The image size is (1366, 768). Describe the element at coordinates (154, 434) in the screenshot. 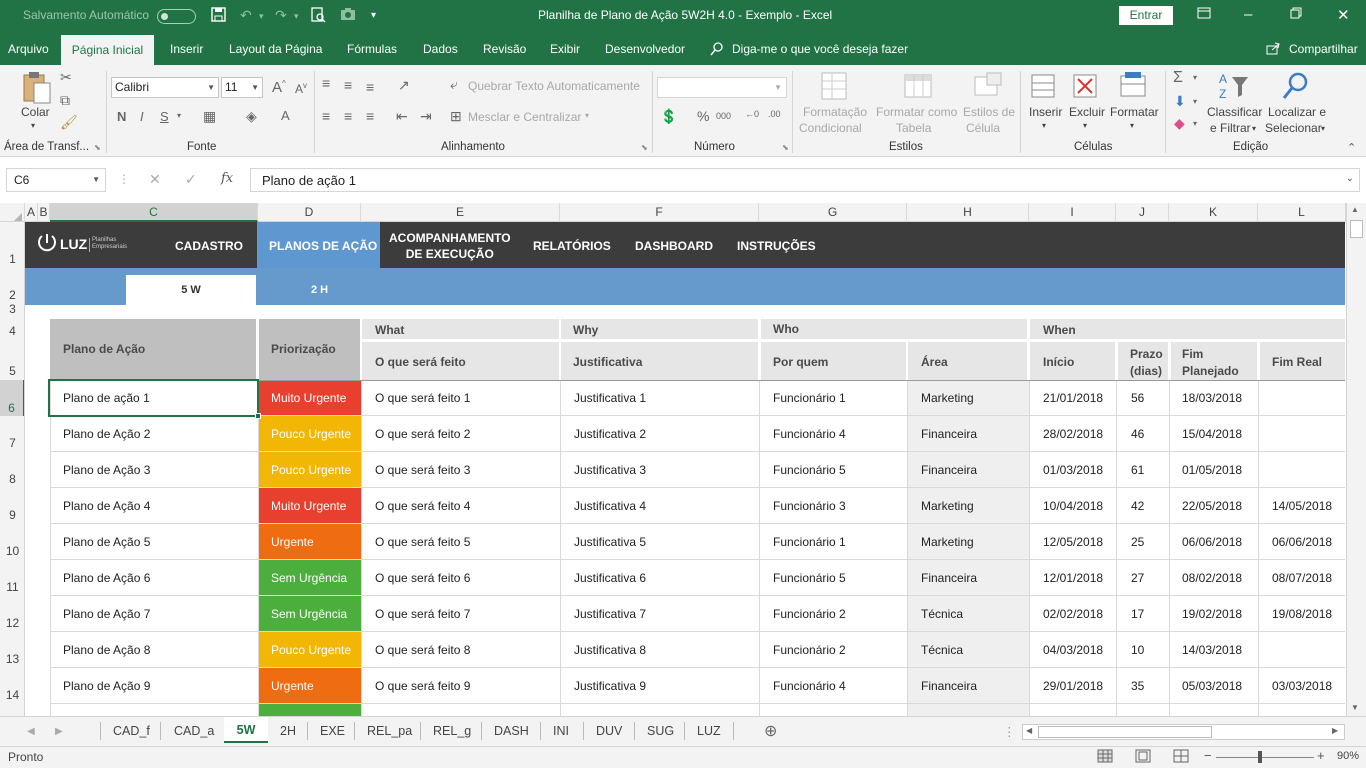

I see `cell-plan: Plano de Ação 2` at that location.